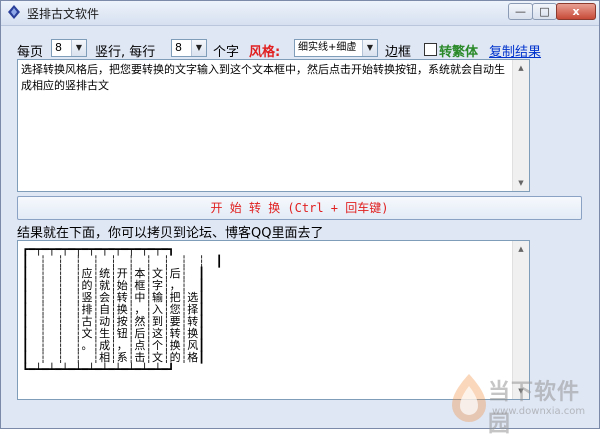 This screenshot has height=440, width=600. Describe the element at coordinates (327, 47) in the screenshot. I see `style-value: 细实线+细虚` at that location.